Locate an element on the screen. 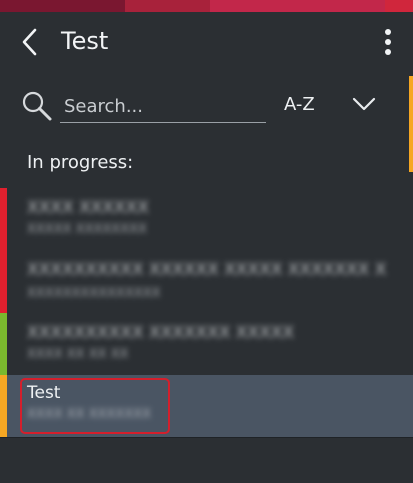 This screenshot has height=483, width=413. item-subtitle: XXXX XX XX XX is located at coordinates (78, 354).